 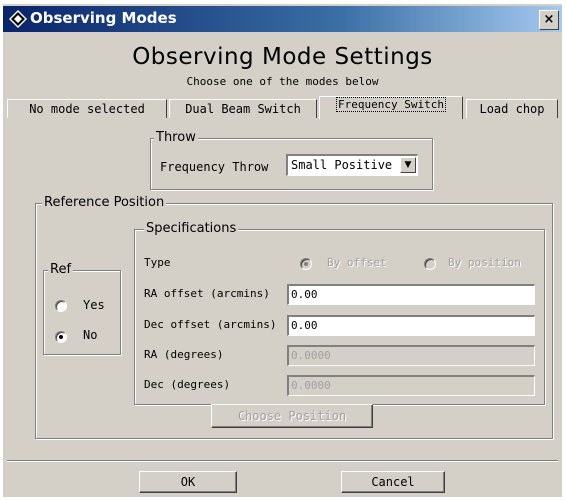 I want to click on app-diamond-icon, so click(x=18, y=19).